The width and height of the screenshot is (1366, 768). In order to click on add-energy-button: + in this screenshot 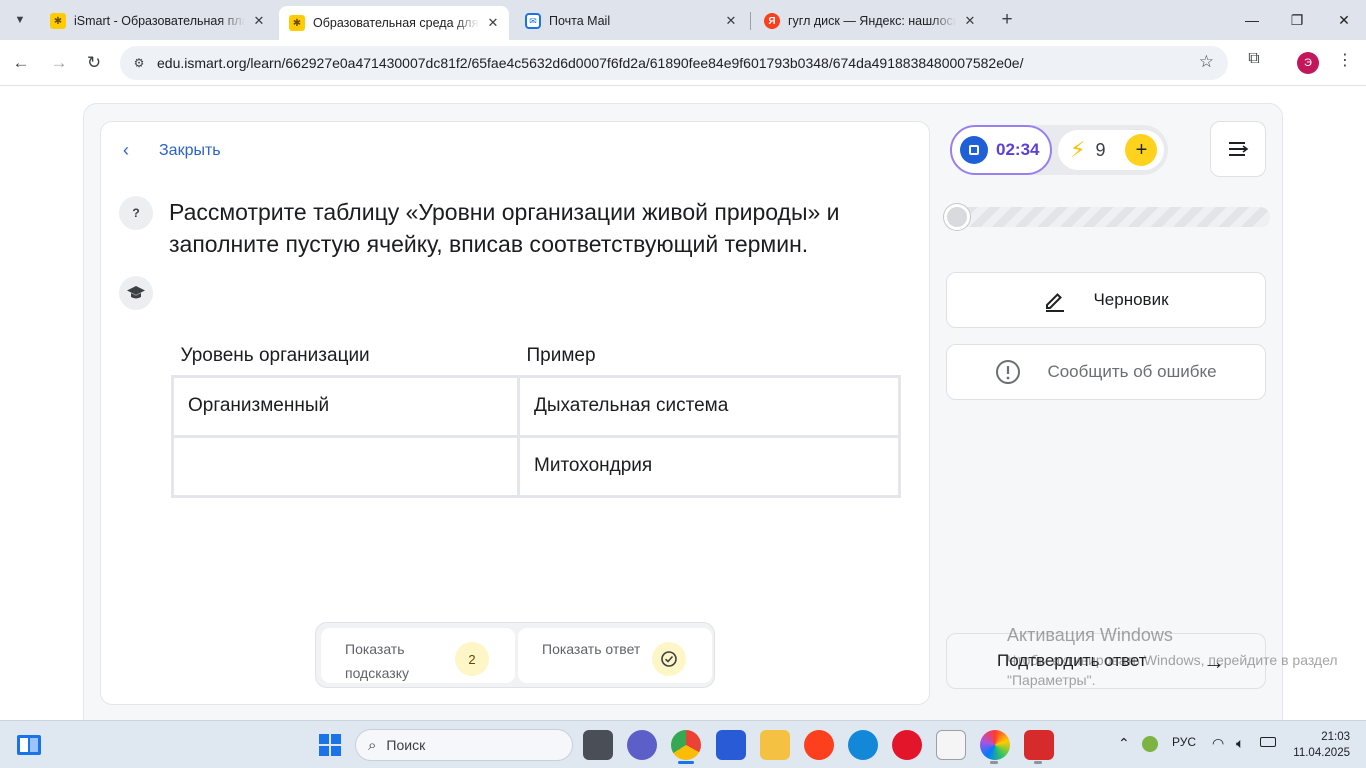, I will do `click(1141, 150)`.